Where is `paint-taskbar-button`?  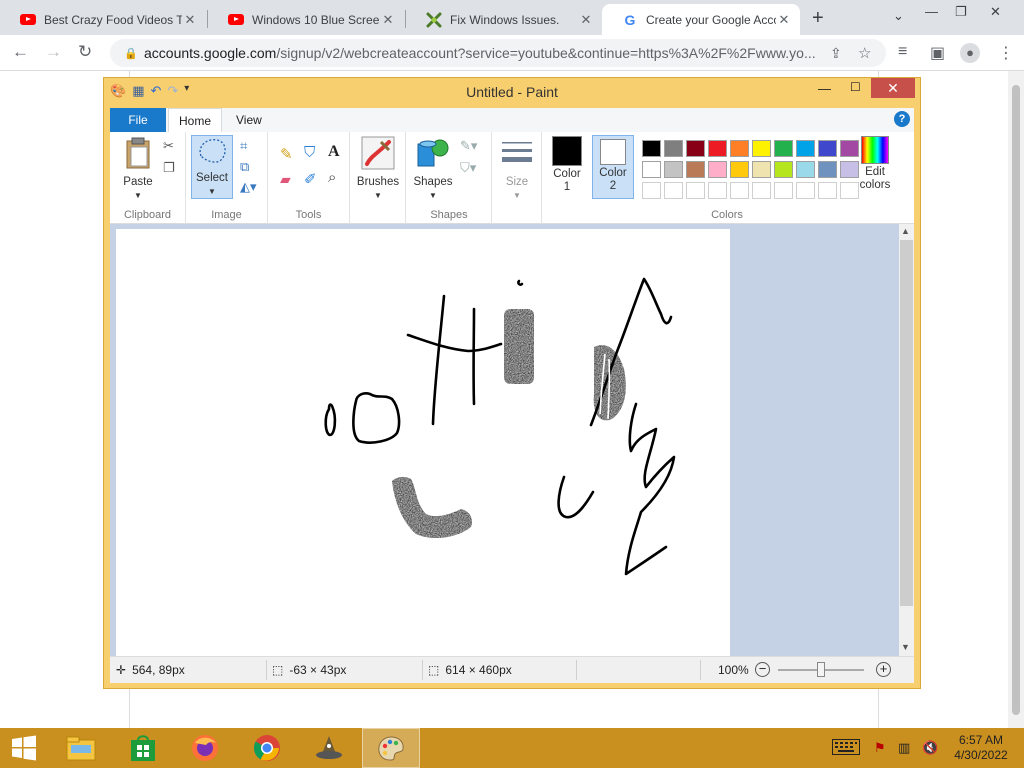 paint-taskbar-button is located at coordinates (391, 748).